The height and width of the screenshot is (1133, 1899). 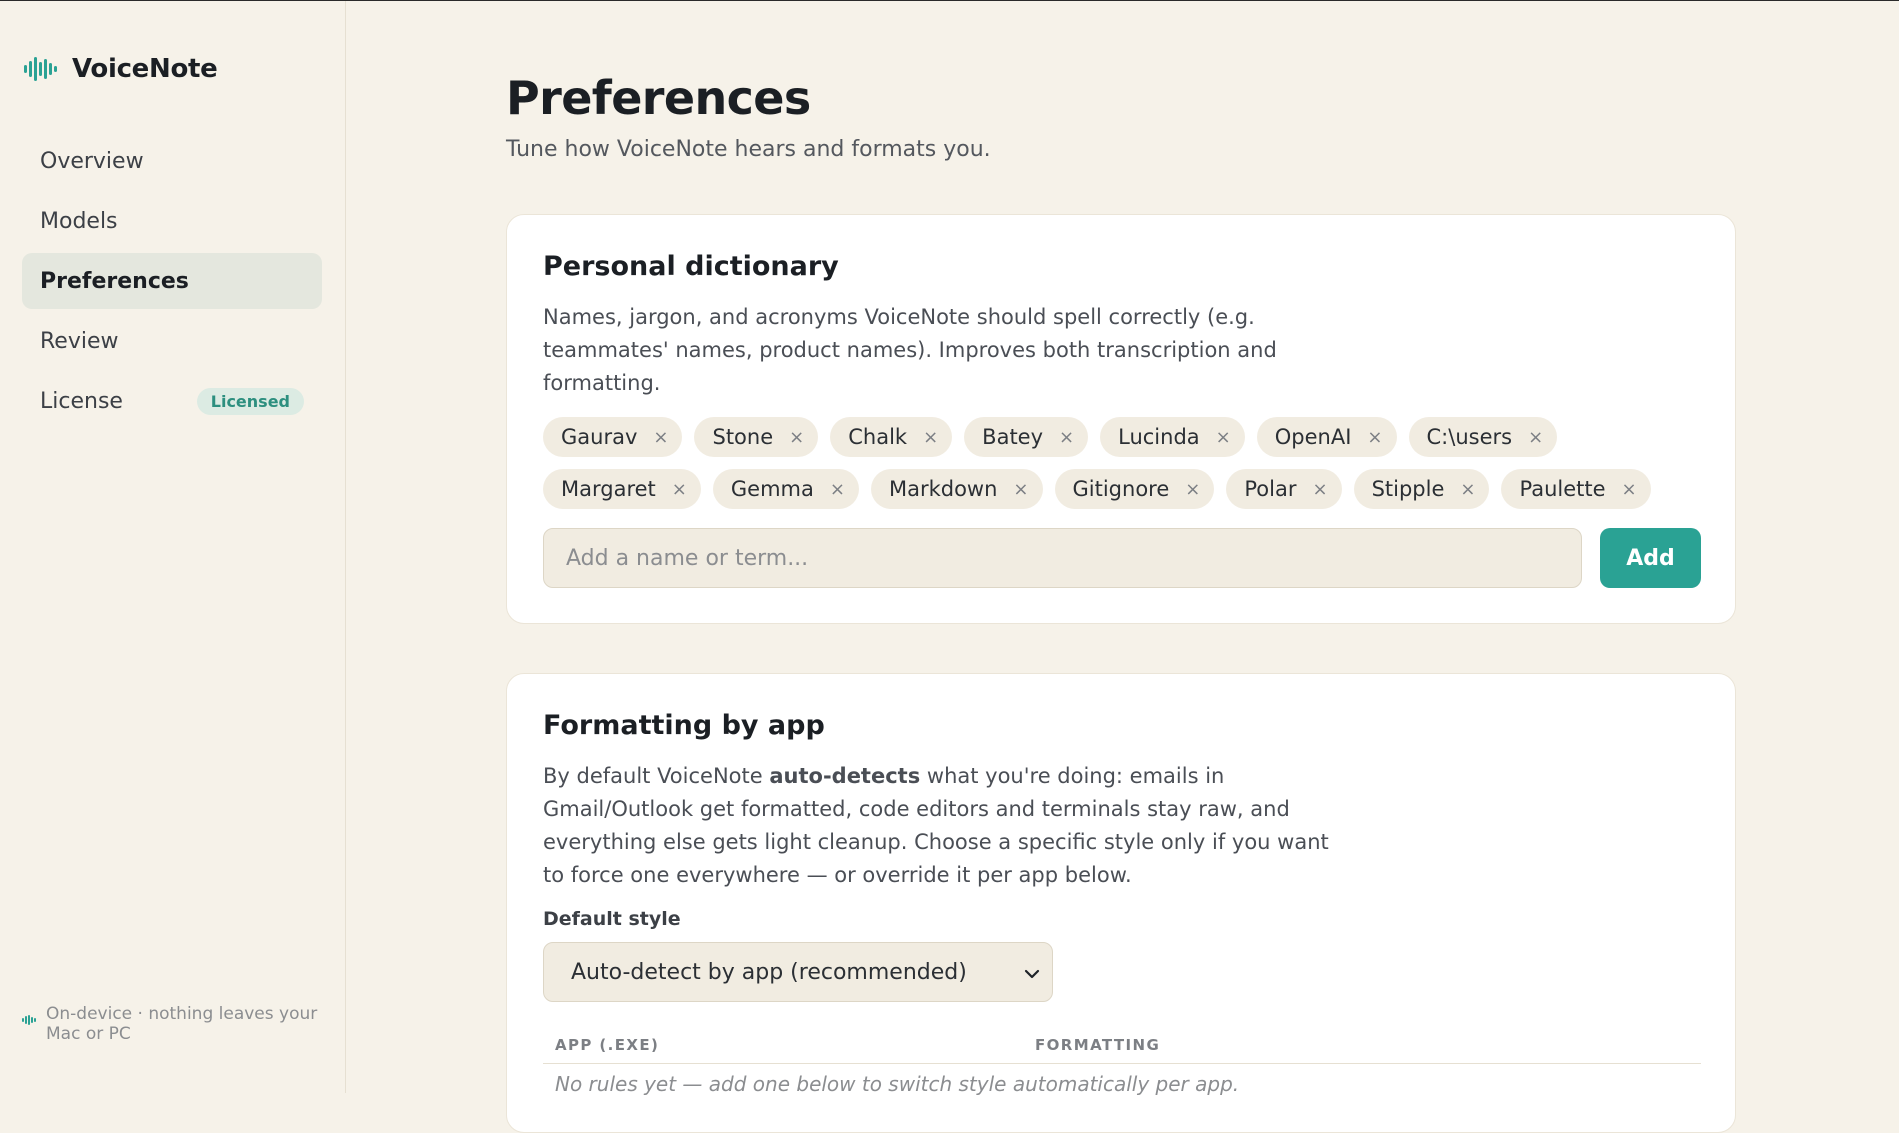 I want to click on dictionary-tag: OpenAI ×, so click(x=1326, y=437).